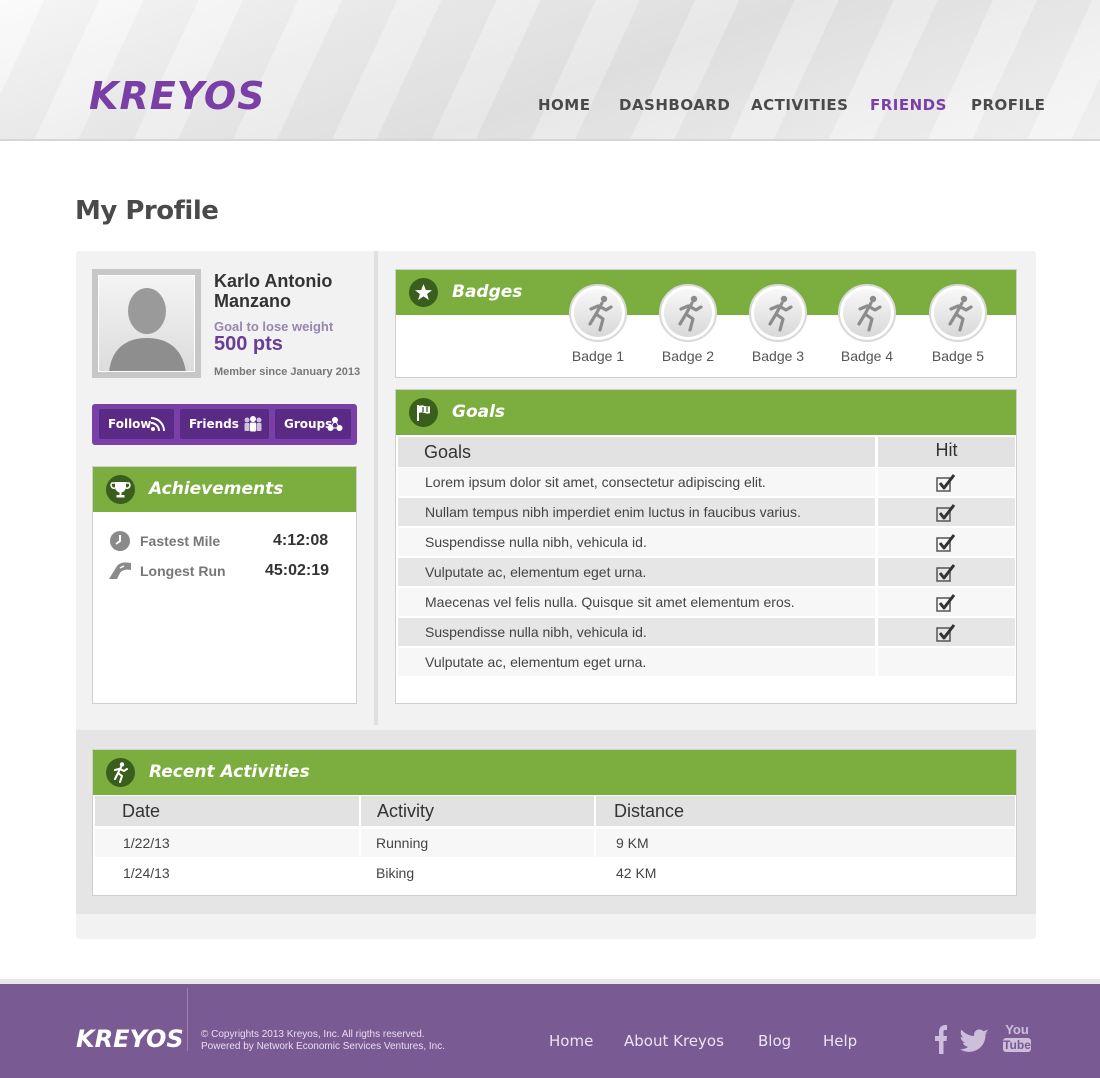 This screenshot has height=1078, width=1100. What do you see at coordinates (706, 412) in the screenshot?
I see `goals-header: Goals` at bounding box center [706, 412].